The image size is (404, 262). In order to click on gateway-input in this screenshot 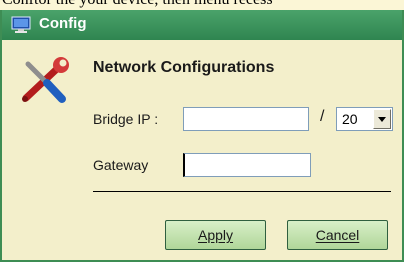, I will do `click(247, 165)`.